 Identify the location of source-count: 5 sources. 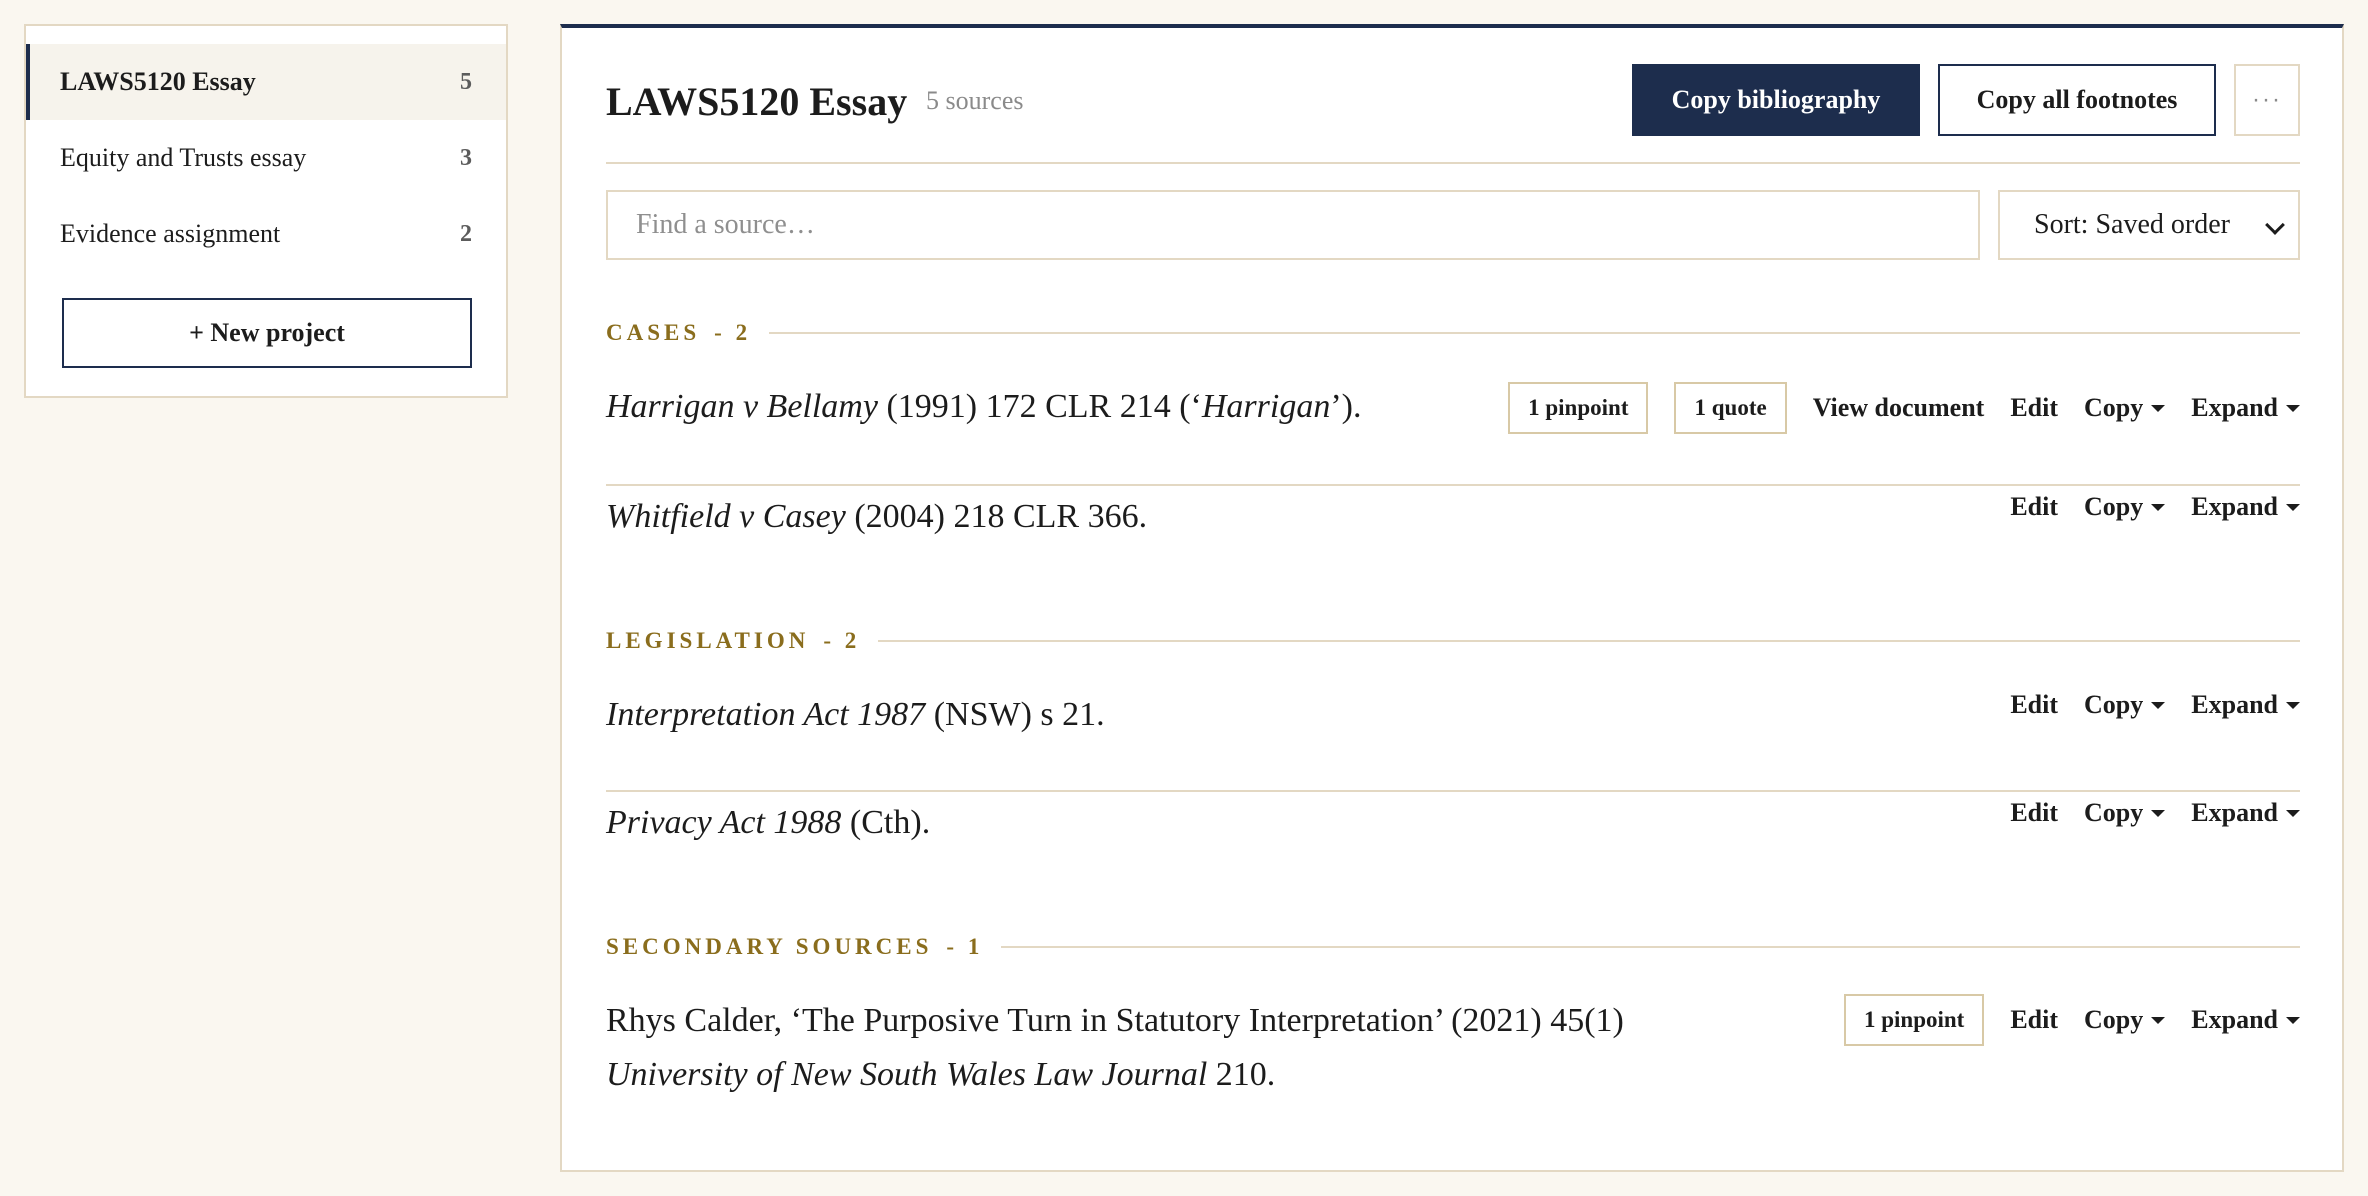
(975, 100).